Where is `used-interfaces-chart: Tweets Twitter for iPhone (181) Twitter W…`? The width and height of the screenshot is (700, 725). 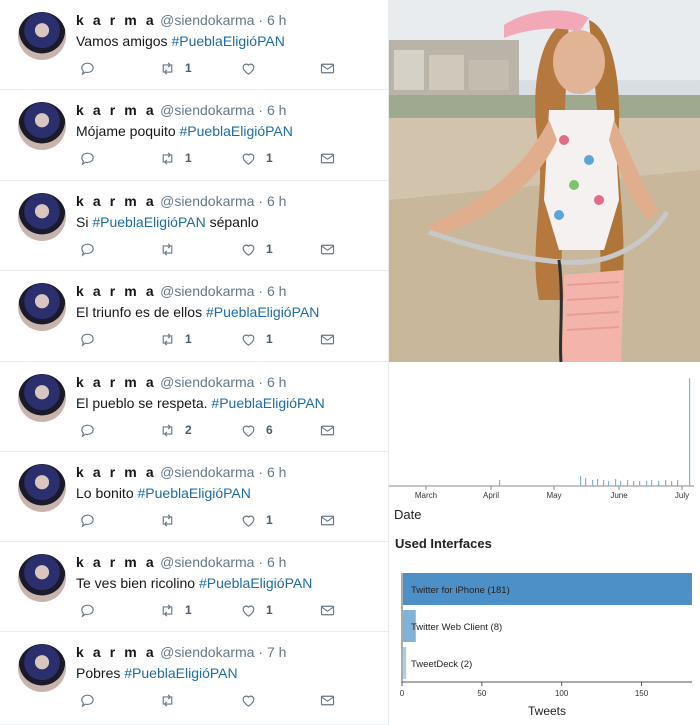 used-interfaces-chart: Tweets Twitter for iPhone (181) Twitter W… is located at coordinates (546, 645).